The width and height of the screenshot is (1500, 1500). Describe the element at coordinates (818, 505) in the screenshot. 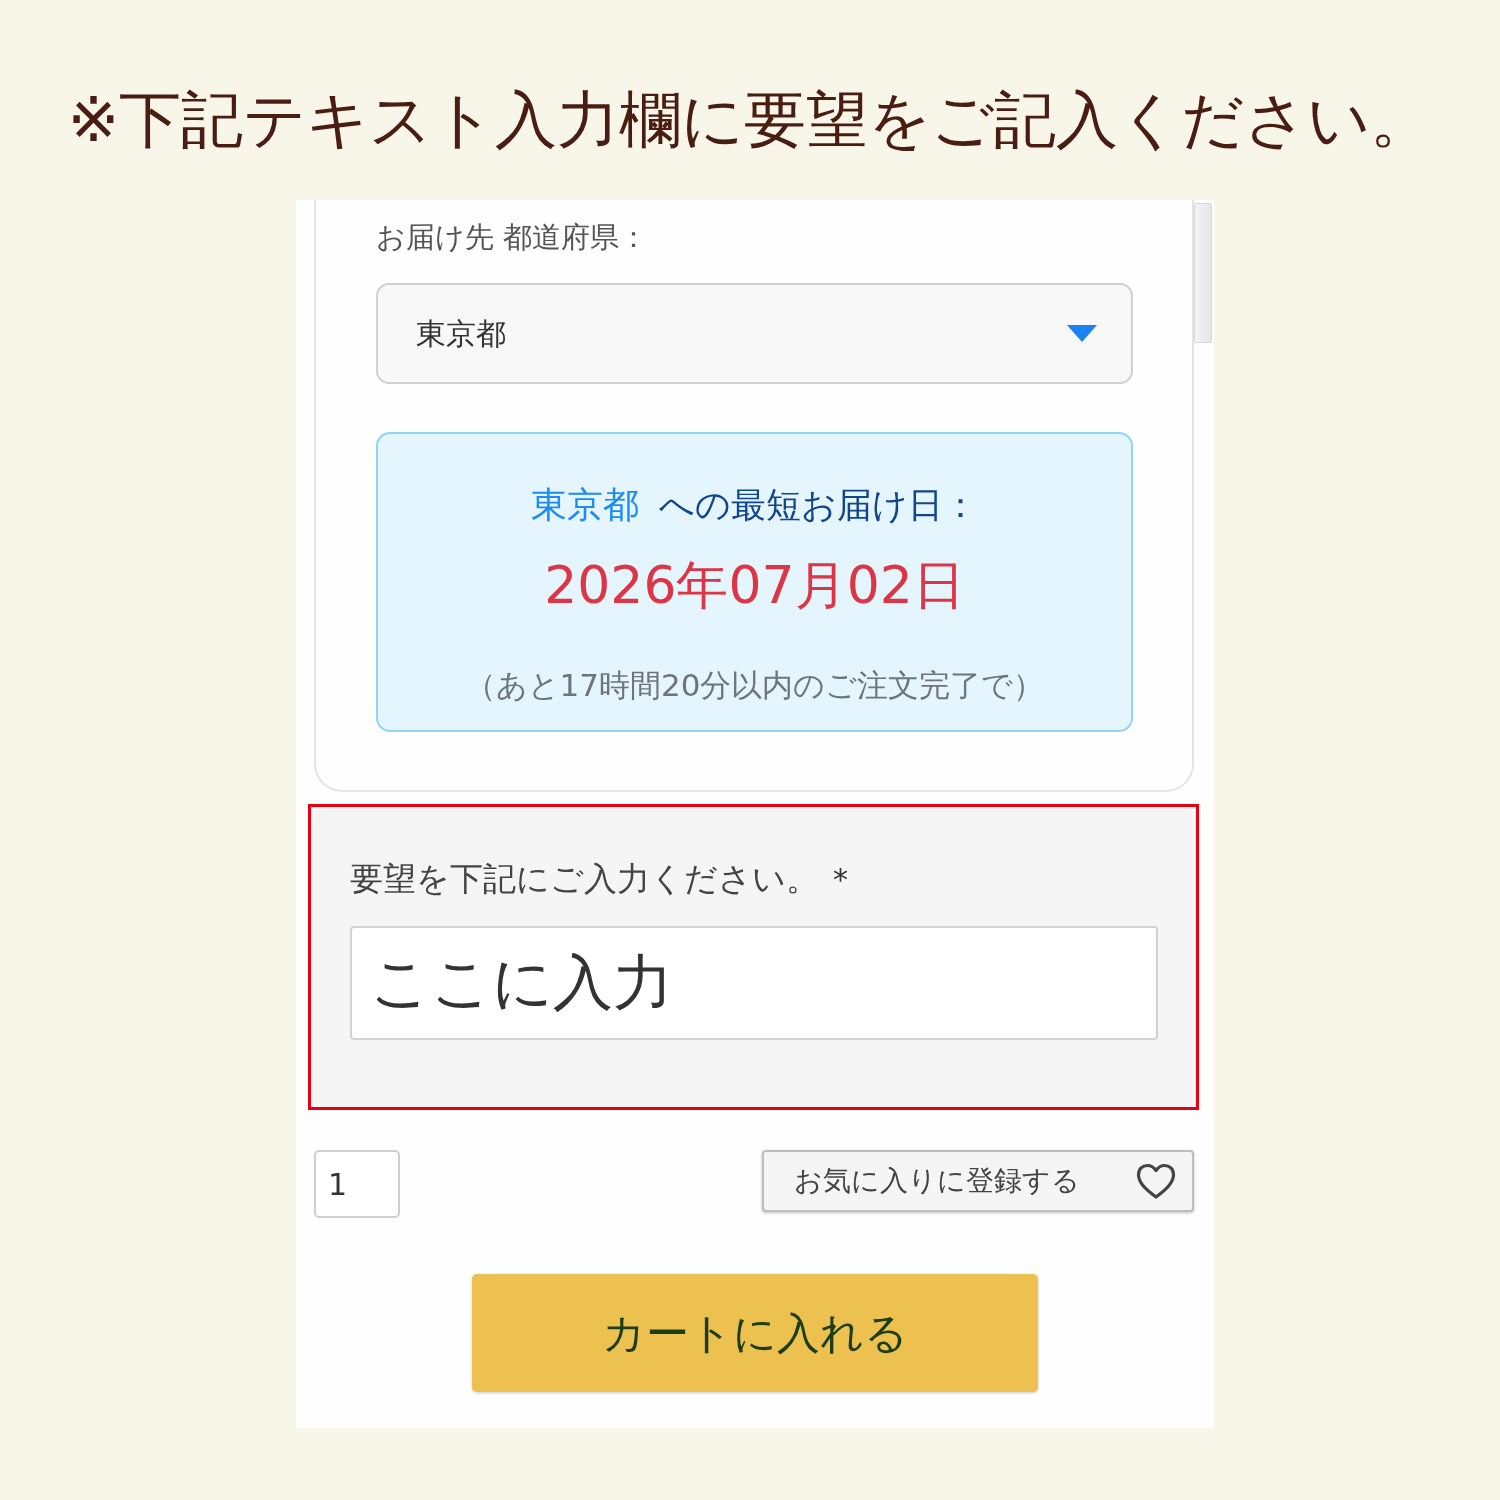

I see `delivery-date-label: への最短お届け日：` at that location.